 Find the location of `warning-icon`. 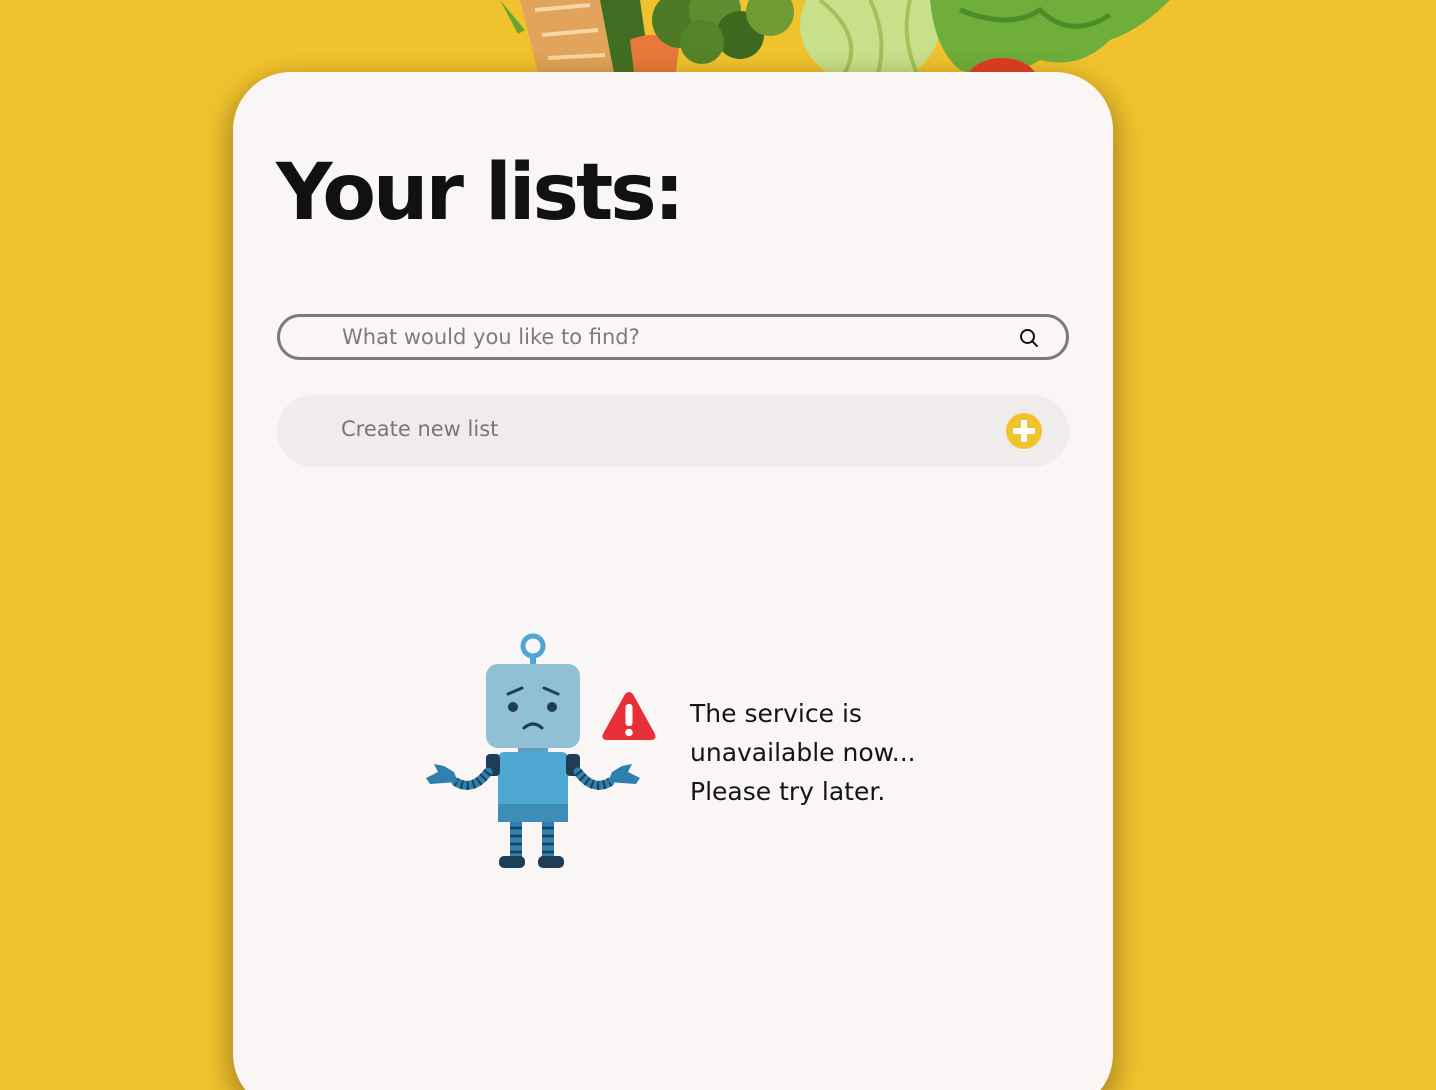

warning-icon is located at coordinates (629, 716).